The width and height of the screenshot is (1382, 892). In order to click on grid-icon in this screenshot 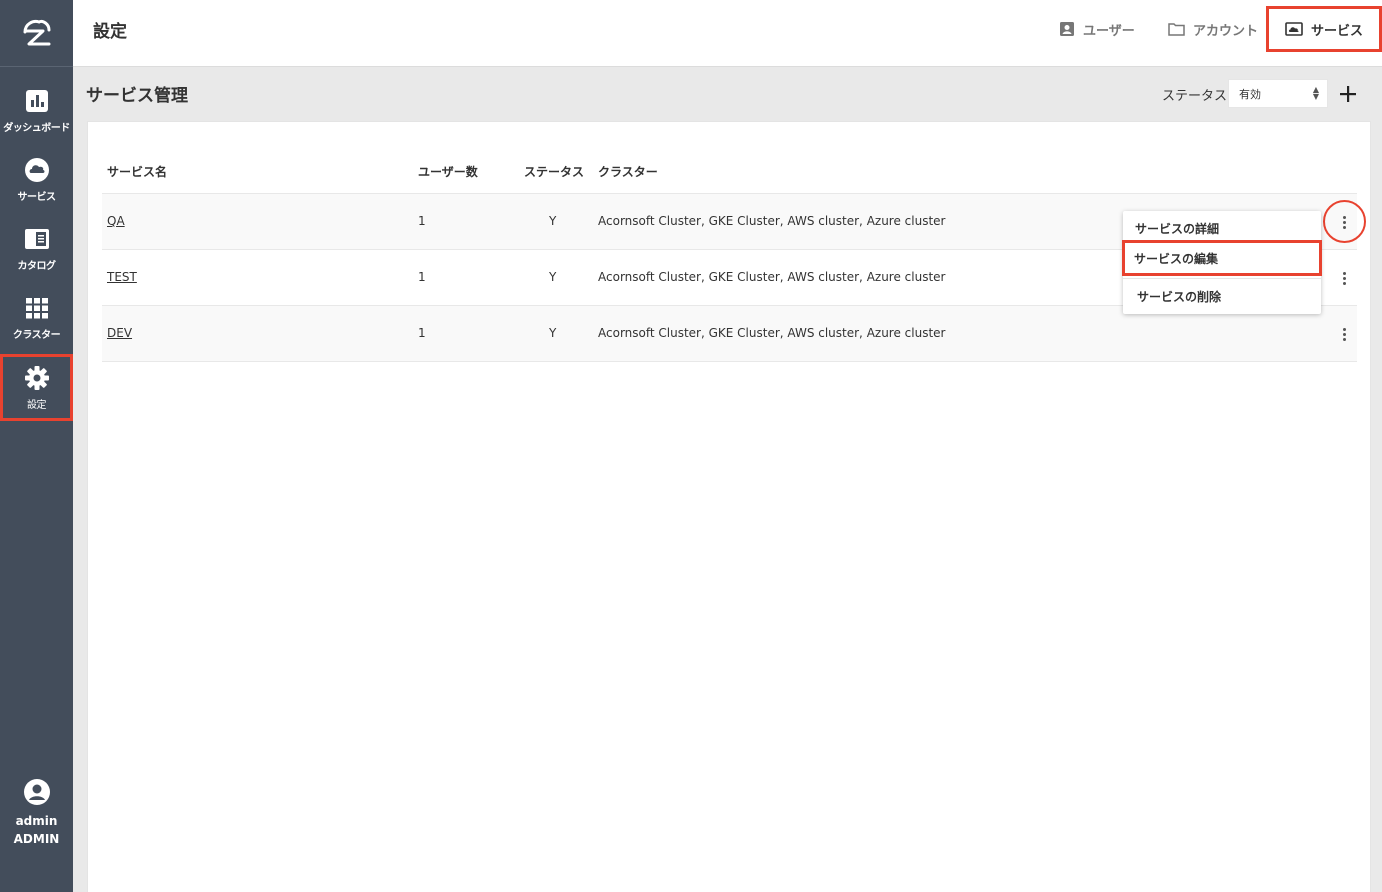, I will do `click(37, 308)`.